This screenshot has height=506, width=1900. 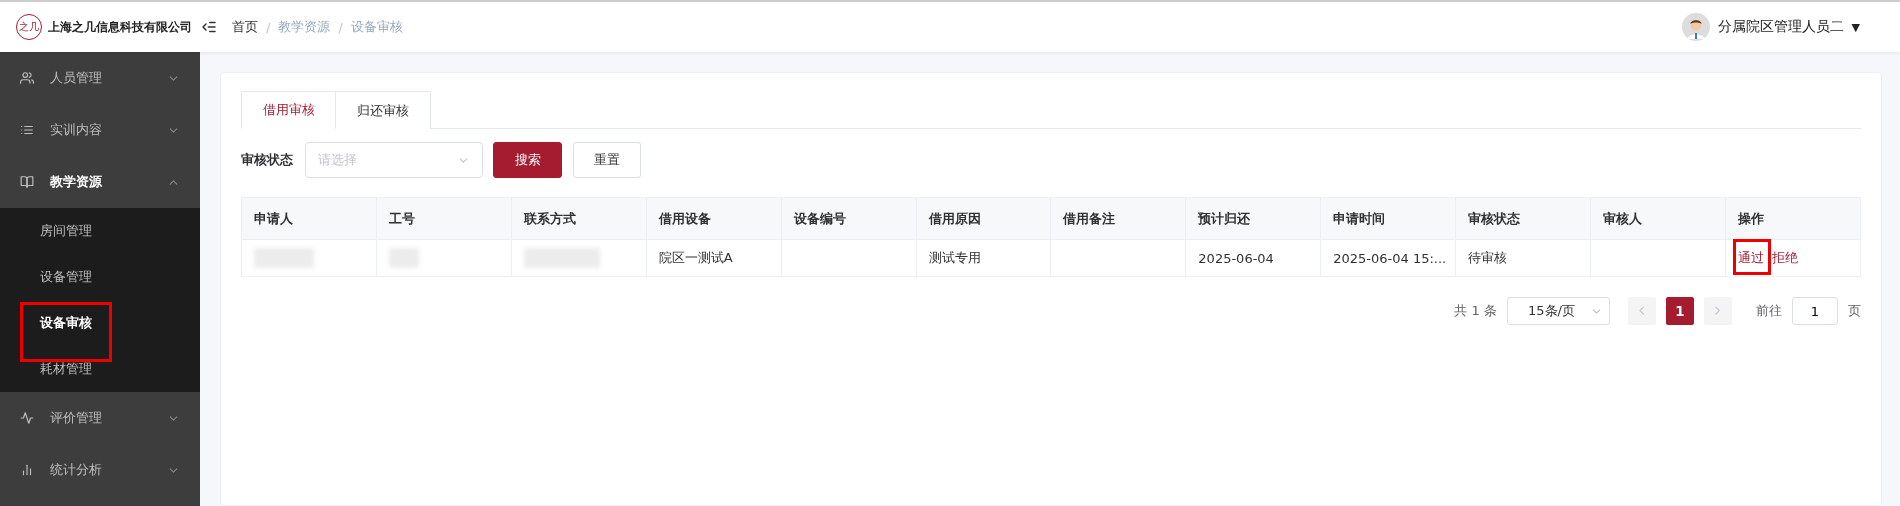 What do you see at coordinates (1780, 27) in the screenshot?
I see `user-menu: 分属院区管理人员二` at bounding box center [1780, 27].